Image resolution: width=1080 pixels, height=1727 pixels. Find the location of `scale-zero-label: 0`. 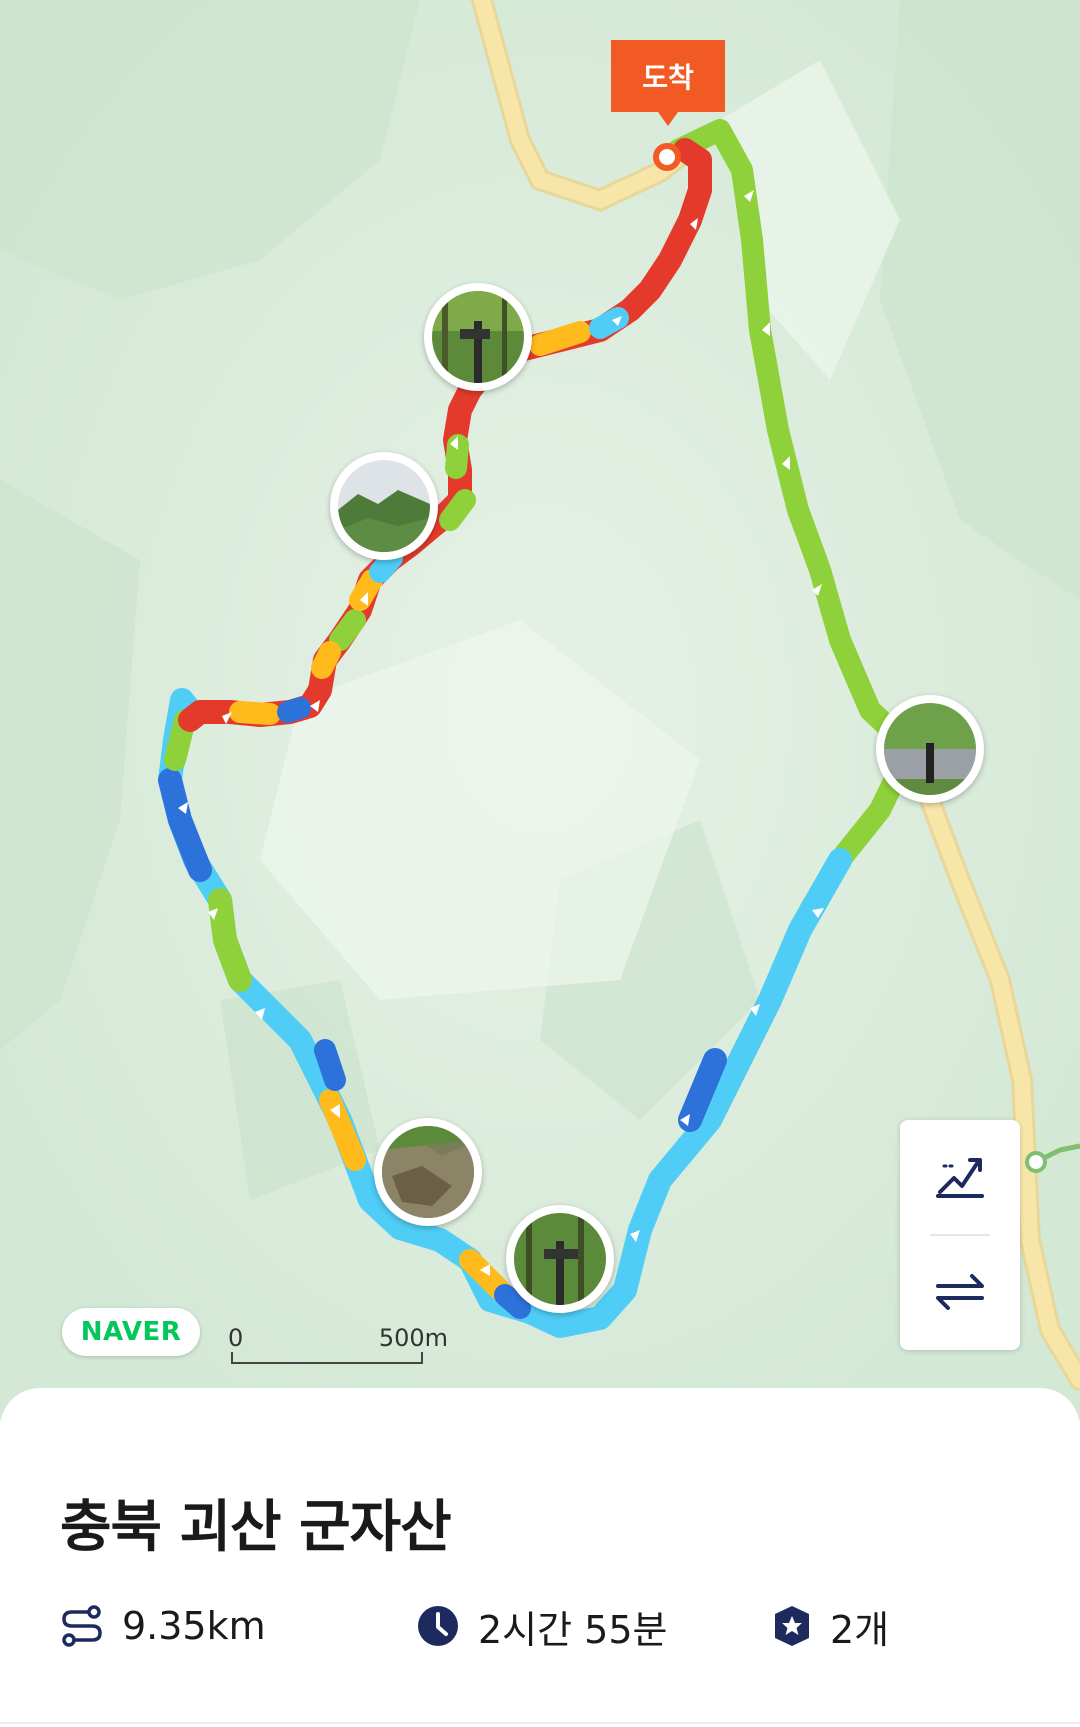

scale-zero-label: 0 is located at coordinates (236, 1338).